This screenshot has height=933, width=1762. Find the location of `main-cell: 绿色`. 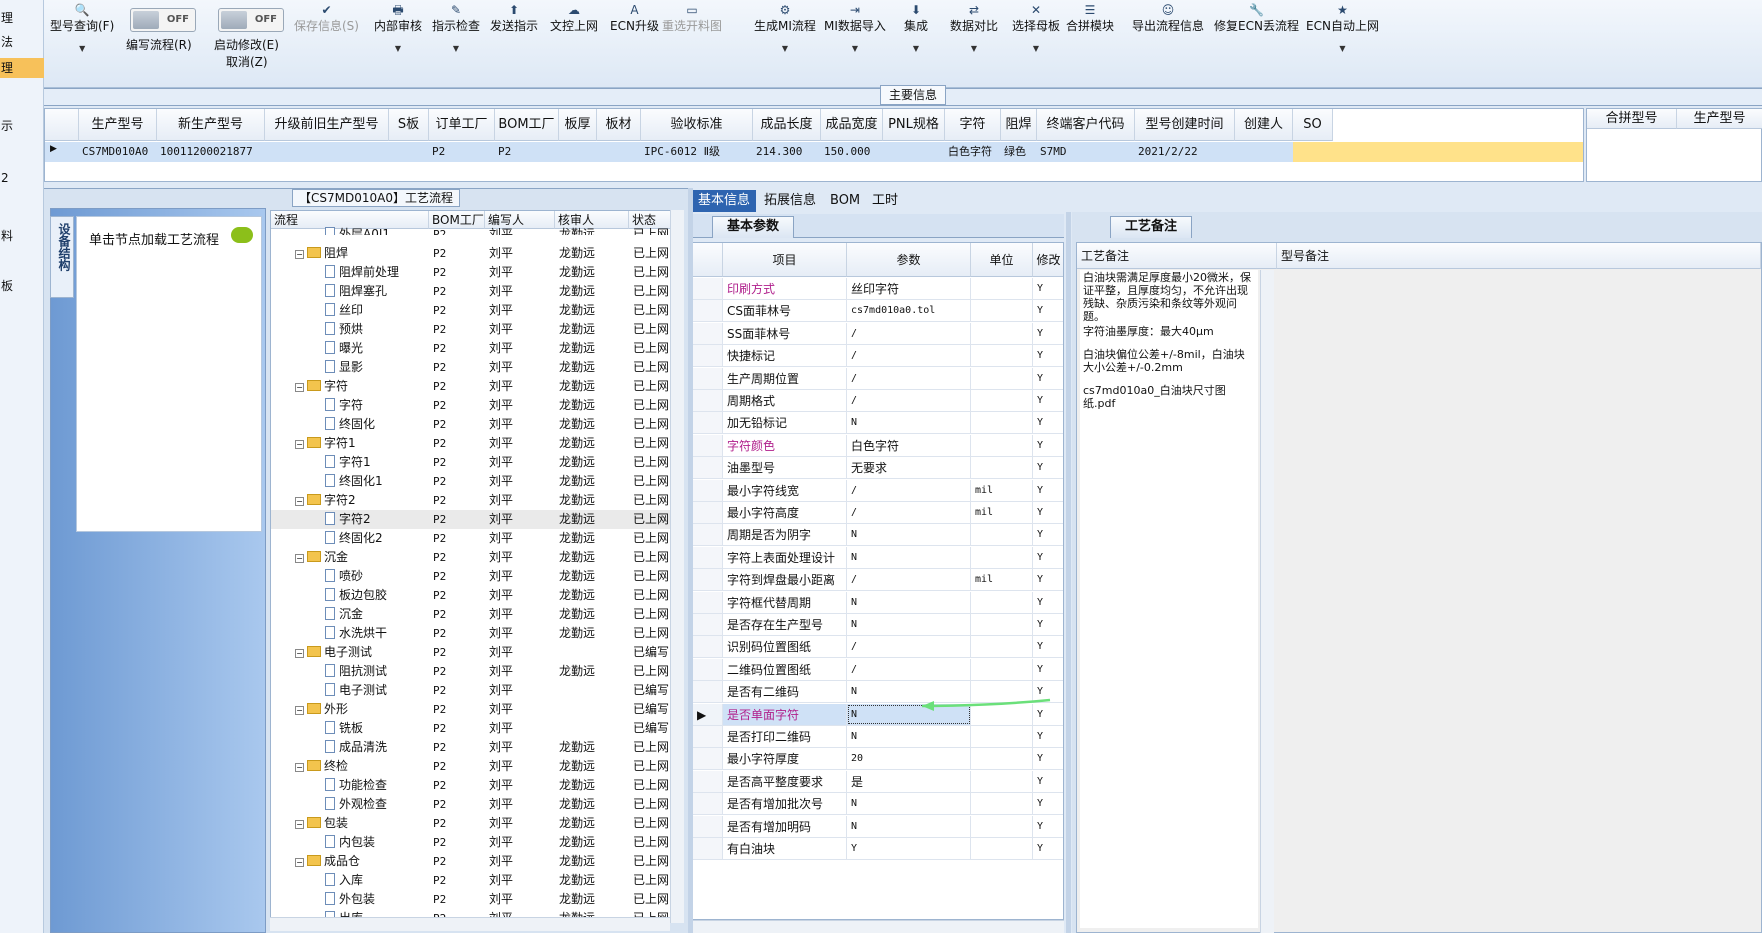

main-cell: 绿色 is located at coordinates (1019, 152).